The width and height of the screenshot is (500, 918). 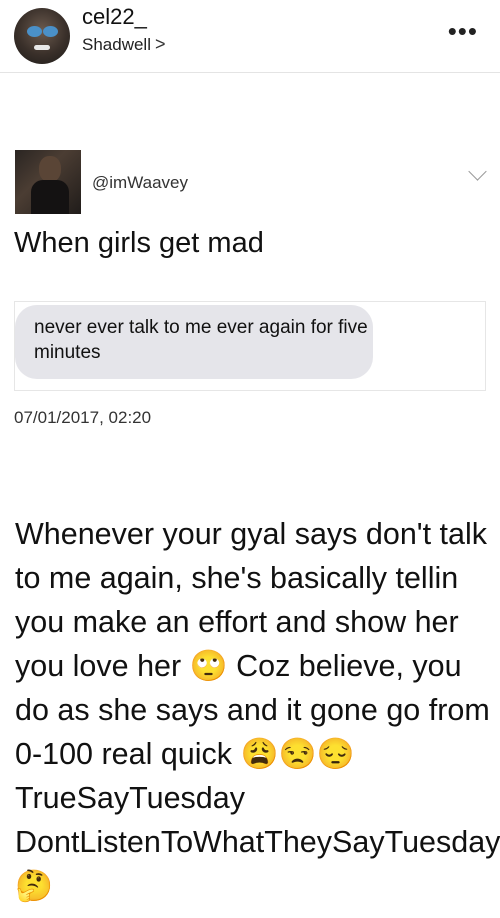 I want to click on tweet-text: When girls get mad, so click(x=139, y=243).